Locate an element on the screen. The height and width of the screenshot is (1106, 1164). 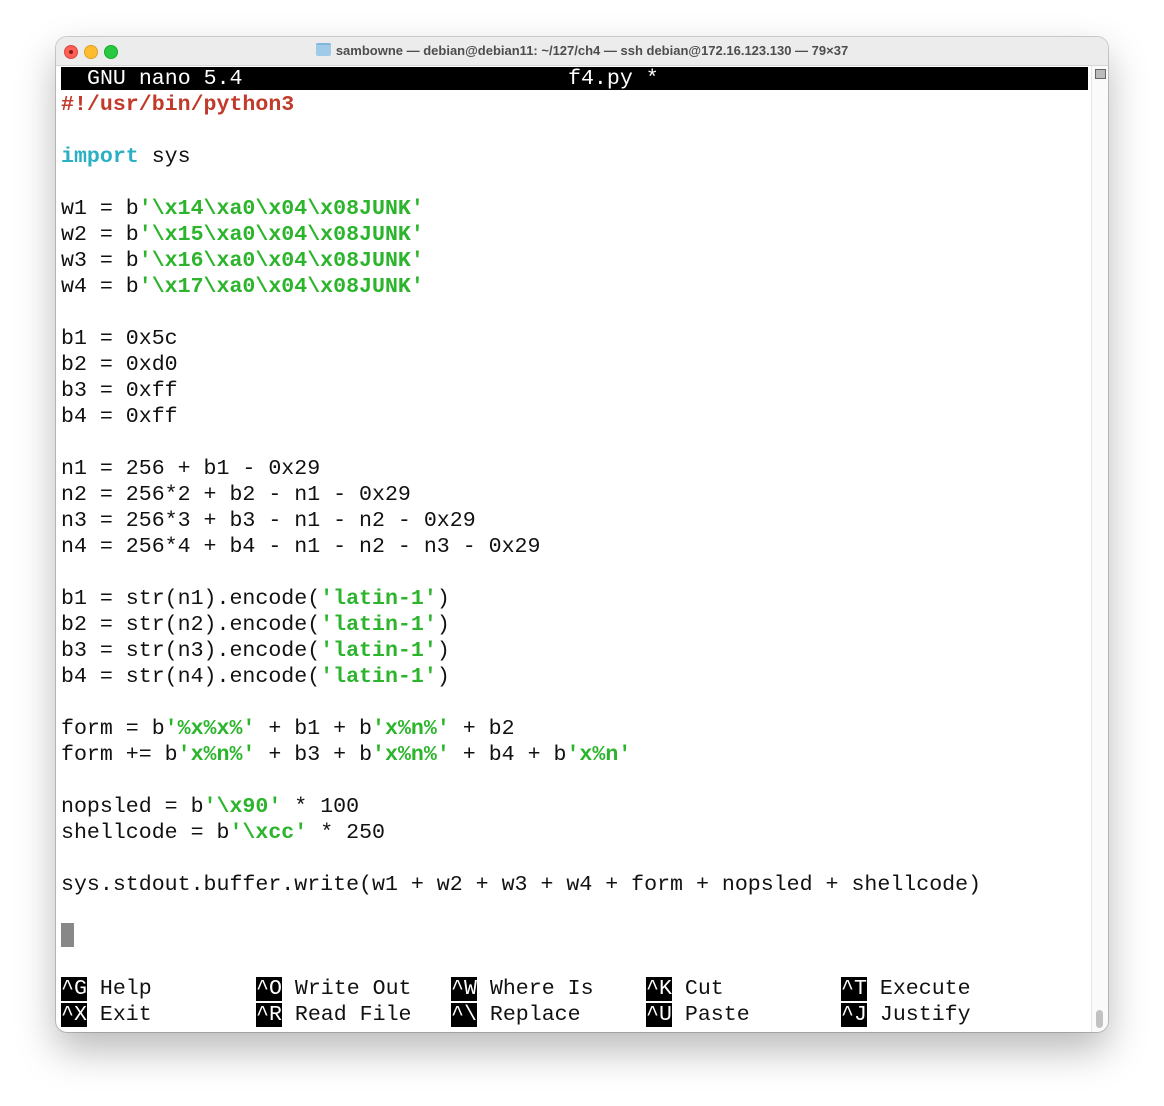
code-line: b2 = 0xd0 is located at coordinates (119, 365).